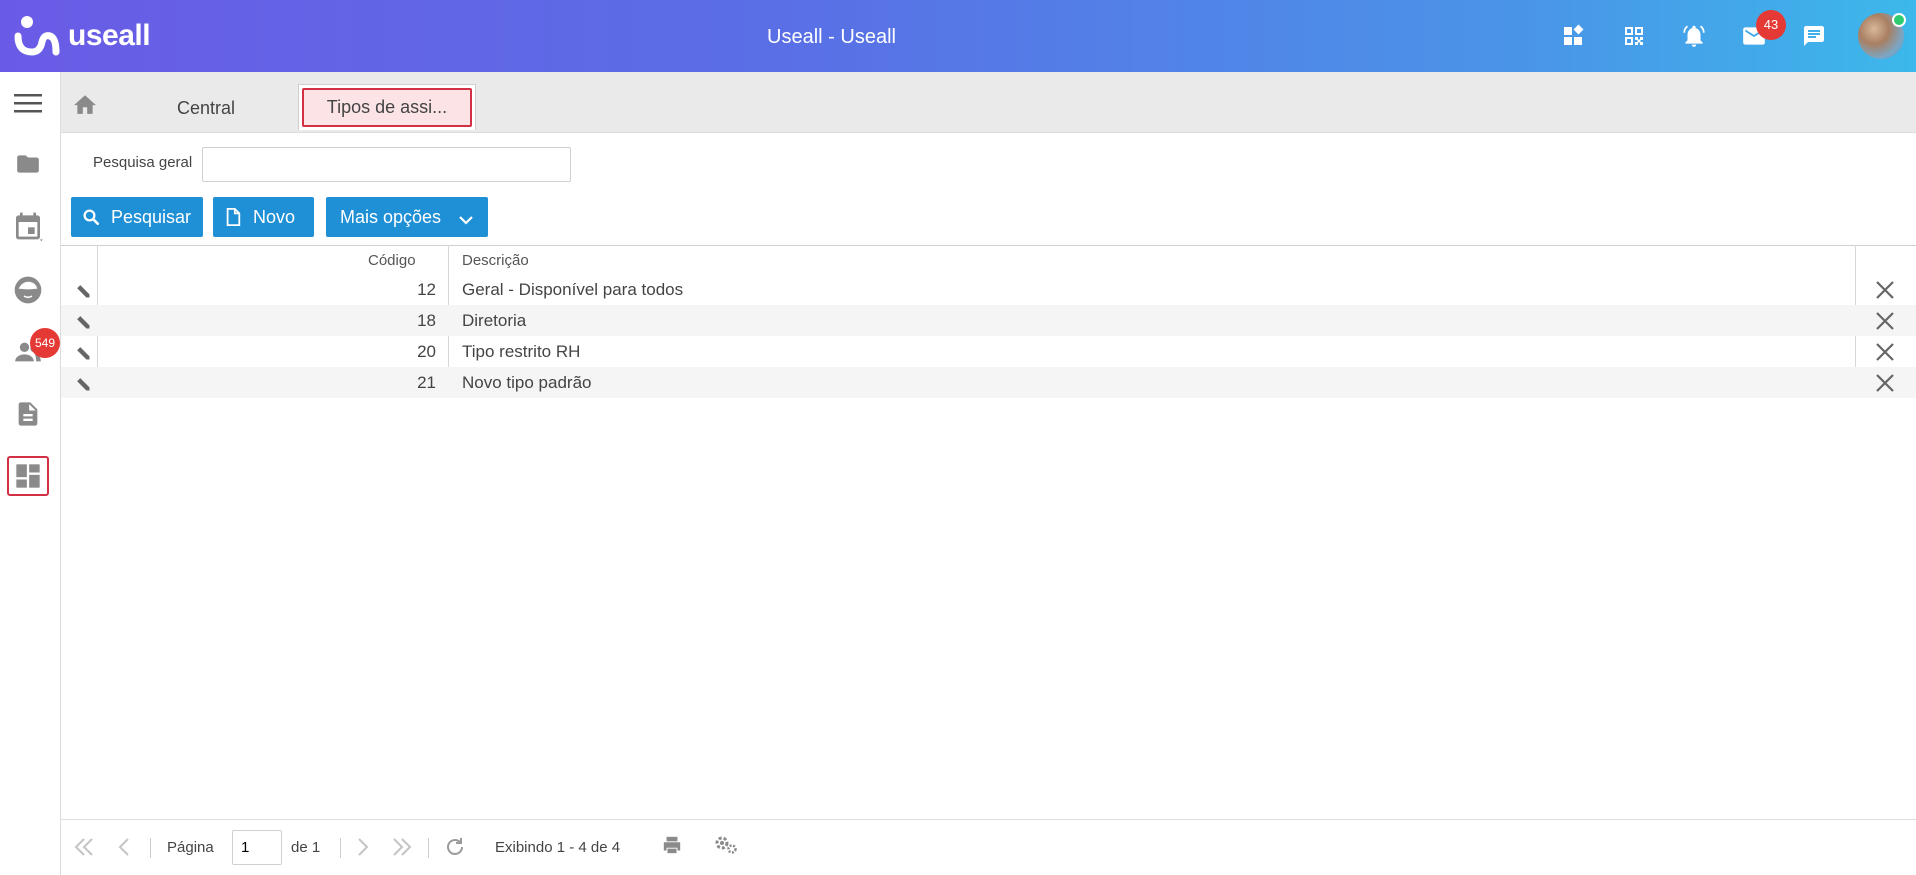  What do you see at coordinates (521, 351) in the screenshot?
I see `cell-description: Tipo restrito RH` at bounding box center [521, 351].